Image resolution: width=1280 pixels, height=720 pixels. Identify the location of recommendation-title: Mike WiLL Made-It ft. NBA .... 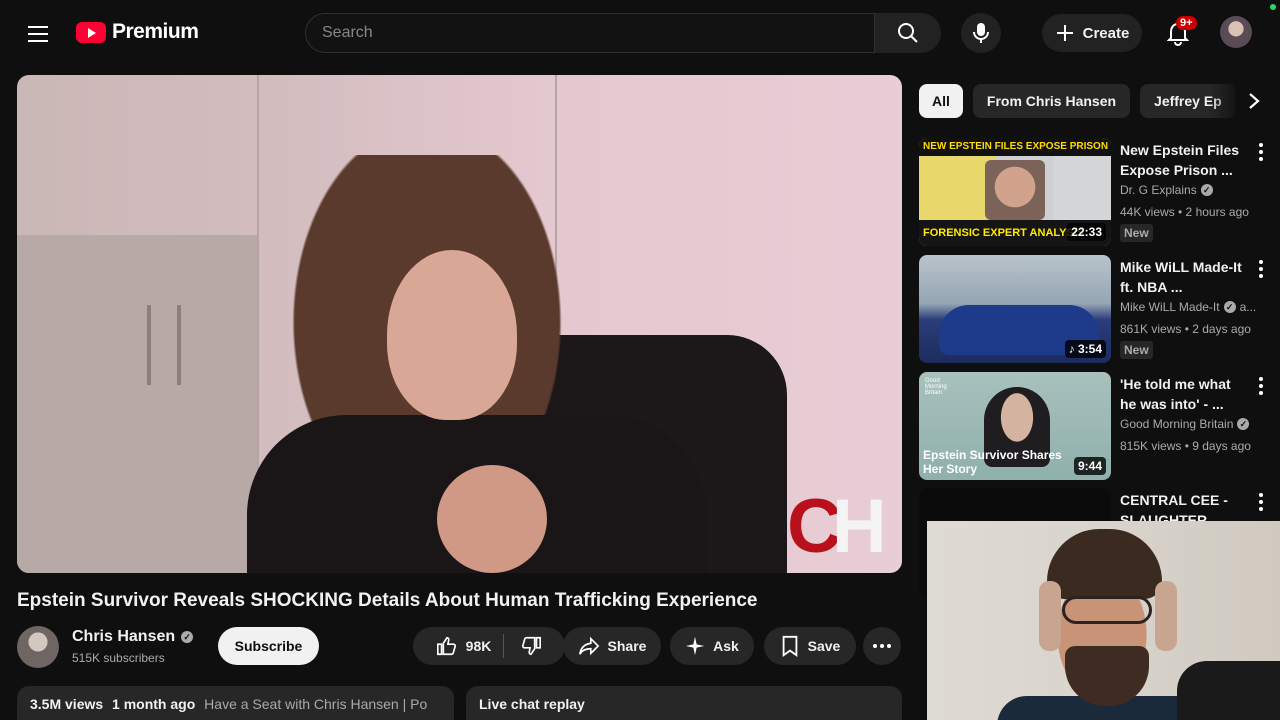
(1185, 277).